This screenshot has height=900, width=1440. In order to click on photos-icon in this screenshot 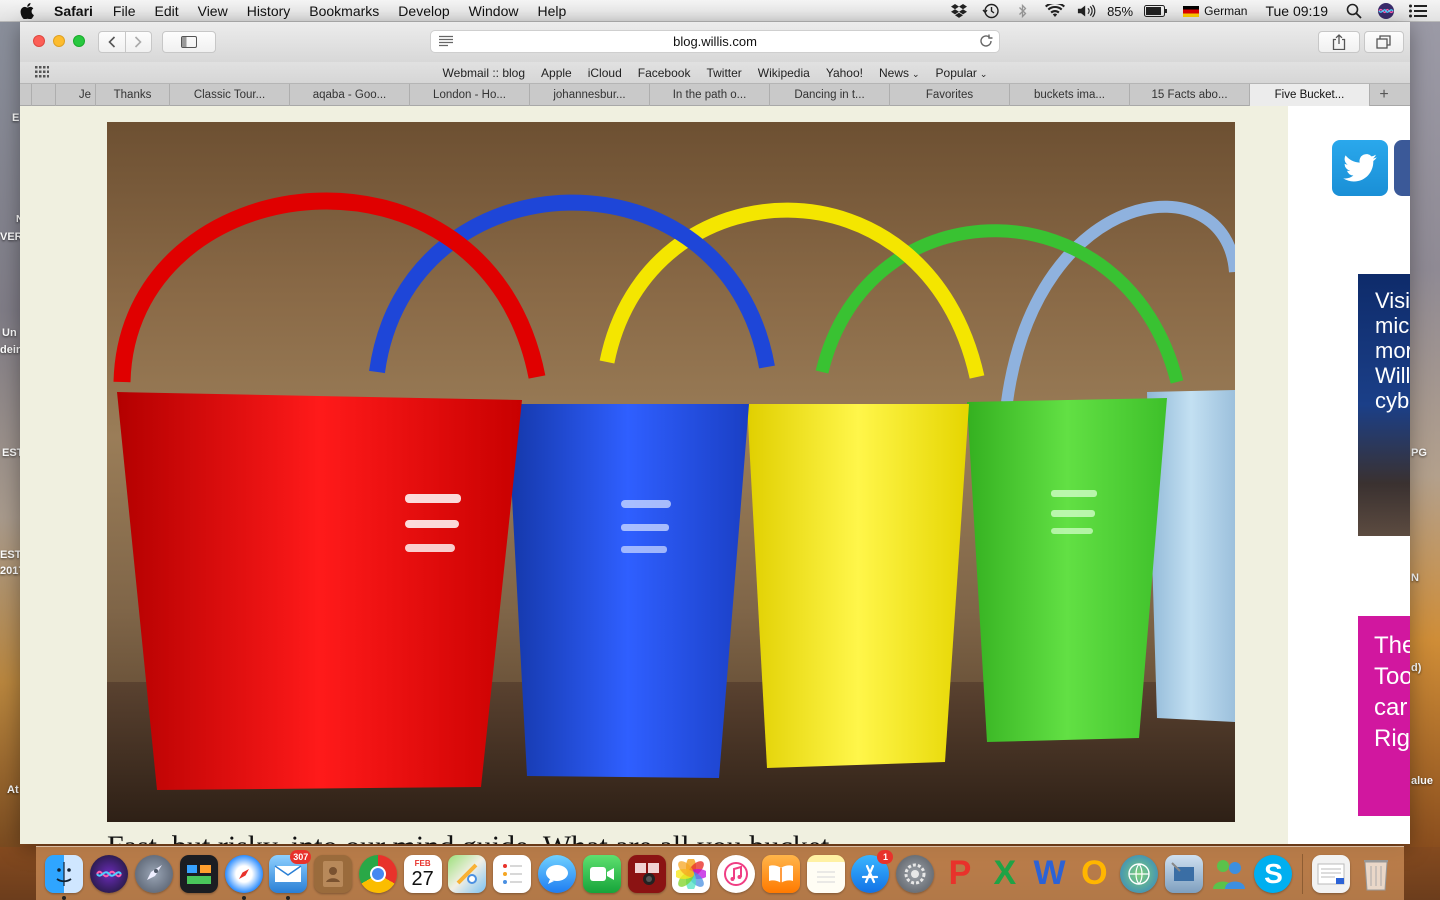, I will do `click(691, 873)`.